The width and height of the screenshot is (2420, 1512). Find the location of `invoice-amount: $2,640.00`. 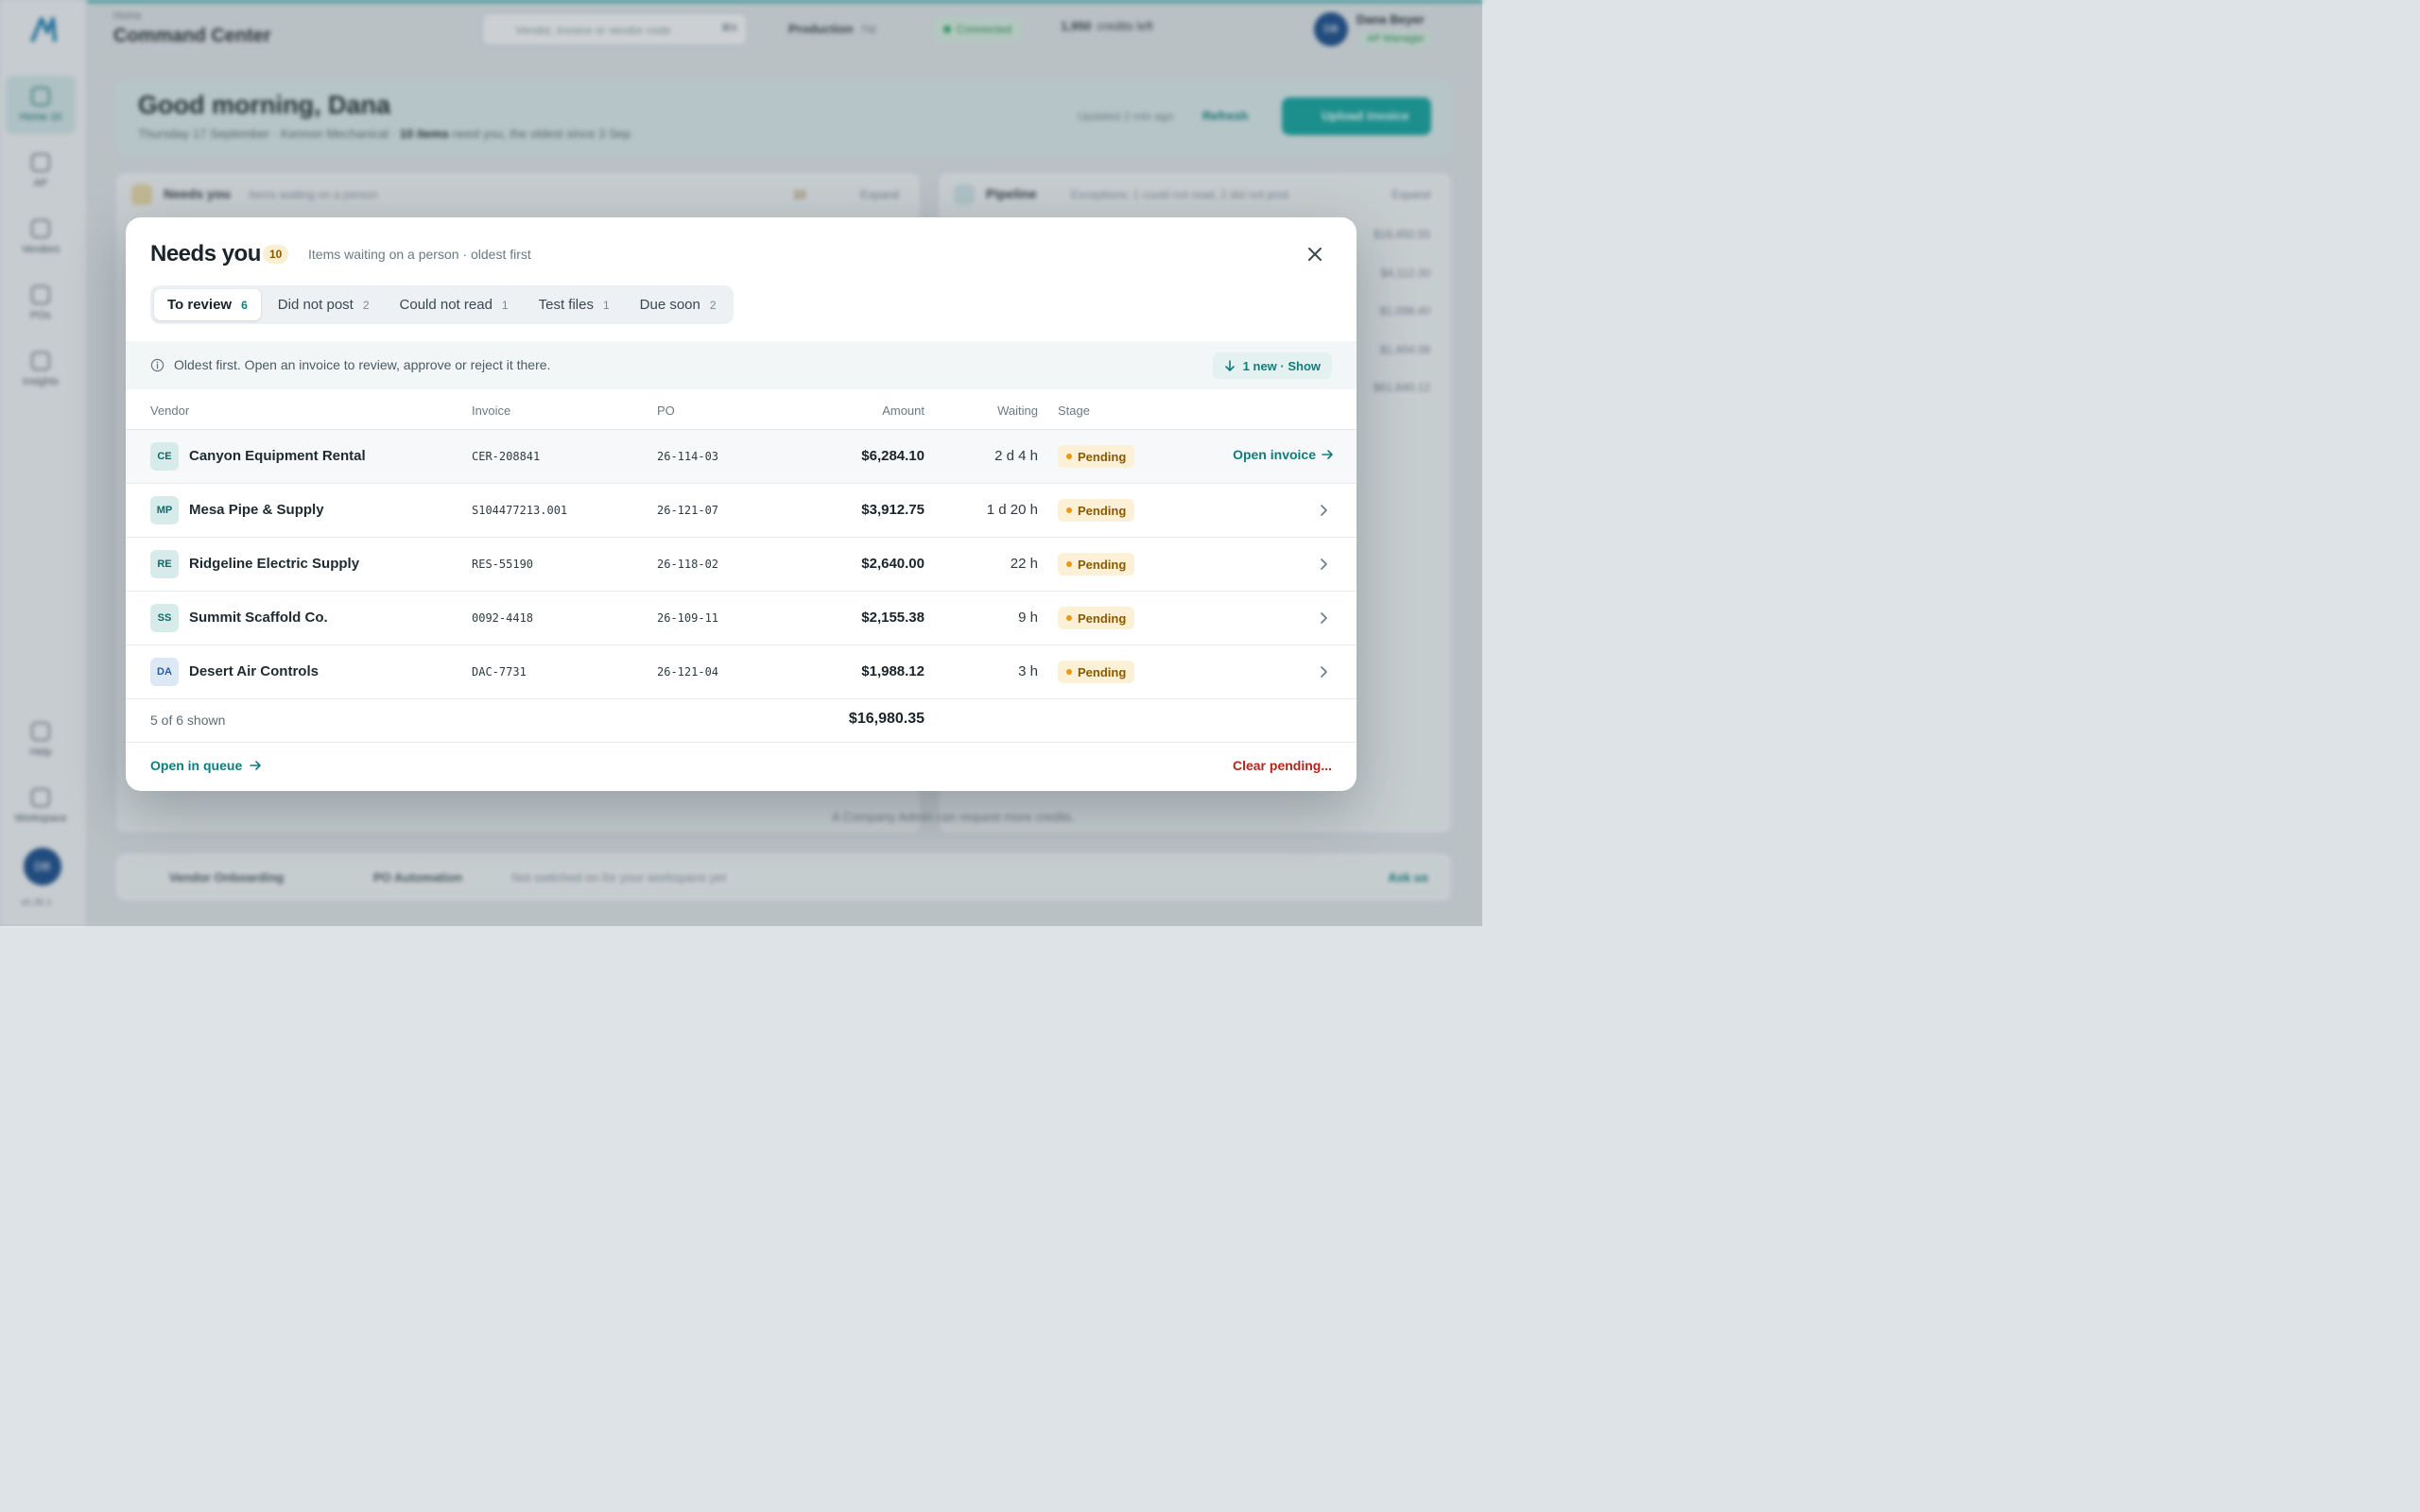

invoice-amount: $2,640.00 is located at coordinates (893, 564).